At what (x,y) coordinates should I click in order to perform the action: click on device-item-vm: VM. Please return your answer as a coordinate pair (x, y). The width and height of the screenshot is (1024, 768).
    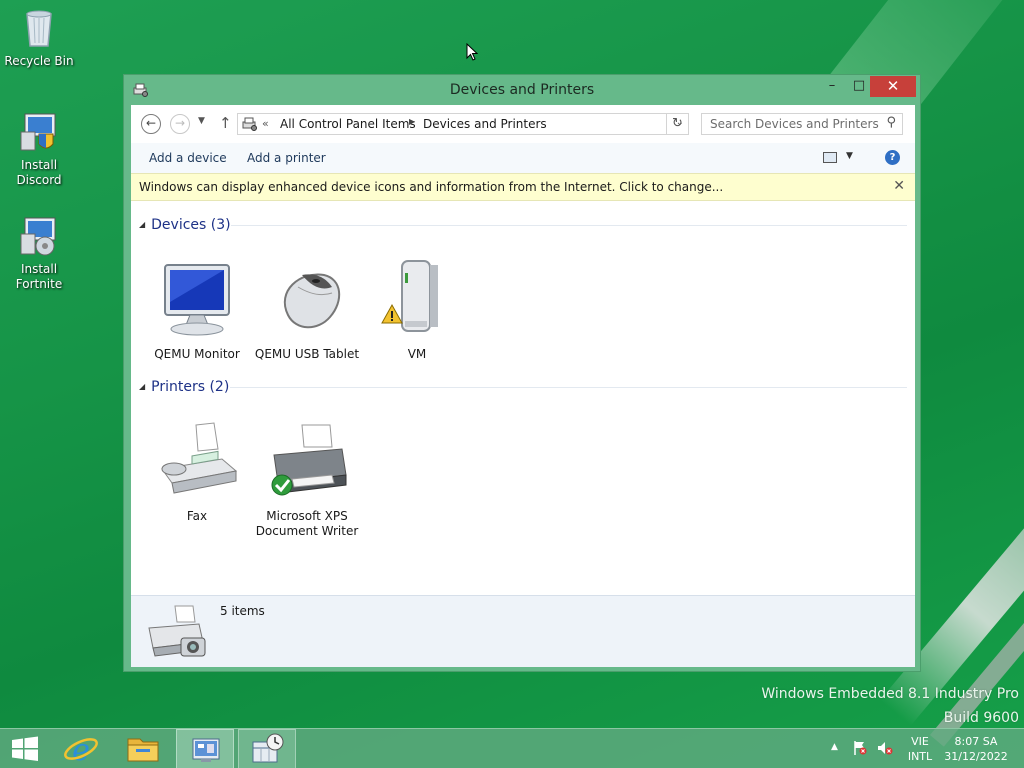
    Looking at the image, I should click on (417, 309).